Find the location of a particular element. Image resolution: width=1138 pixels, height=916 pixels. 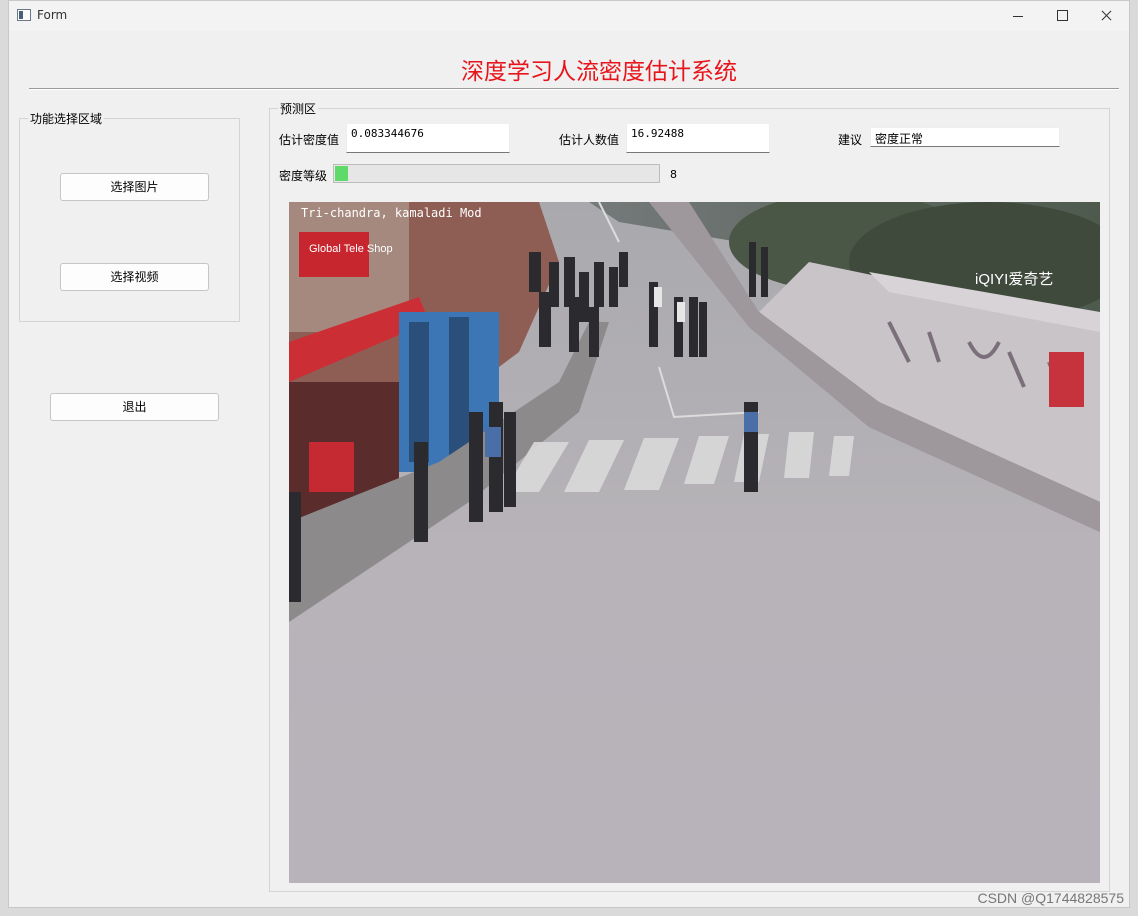

exit-button: 退出 is located at coordinates (134, 407).